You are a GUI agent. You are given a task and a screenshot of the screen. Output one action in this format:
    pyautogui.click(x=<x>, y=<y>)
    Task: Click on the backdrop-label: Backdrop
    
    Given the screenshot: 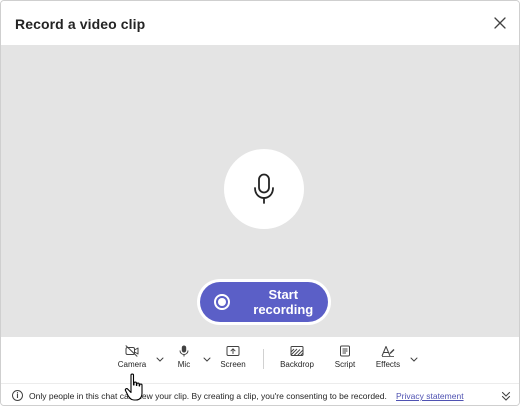 What is the action you would take?
    pyautogui.click(x=297, y=364)
    